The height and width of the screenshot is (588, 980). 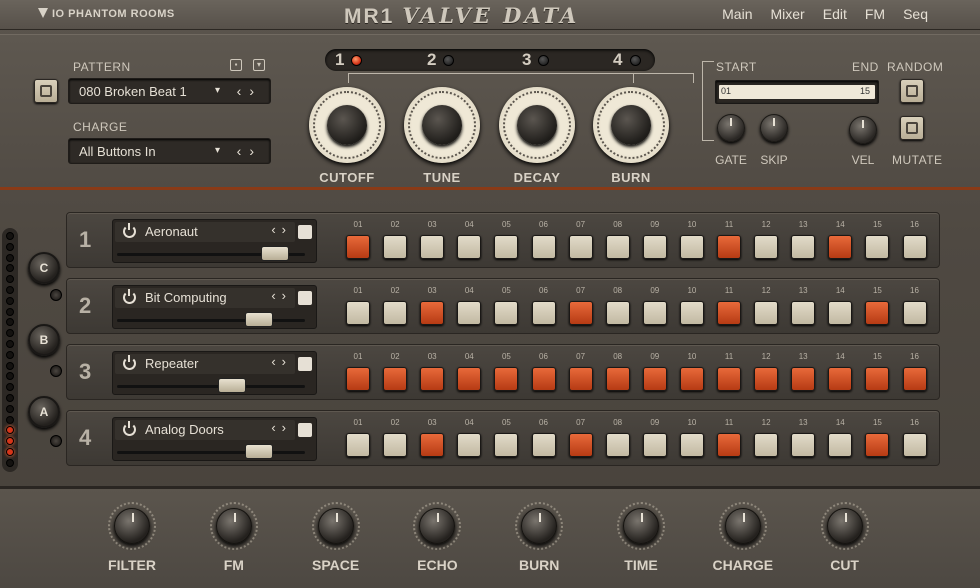 What do you see at coordinates (442, 125) in the screenshot?
I see `tune-knob` at bounding box center [442, 125].